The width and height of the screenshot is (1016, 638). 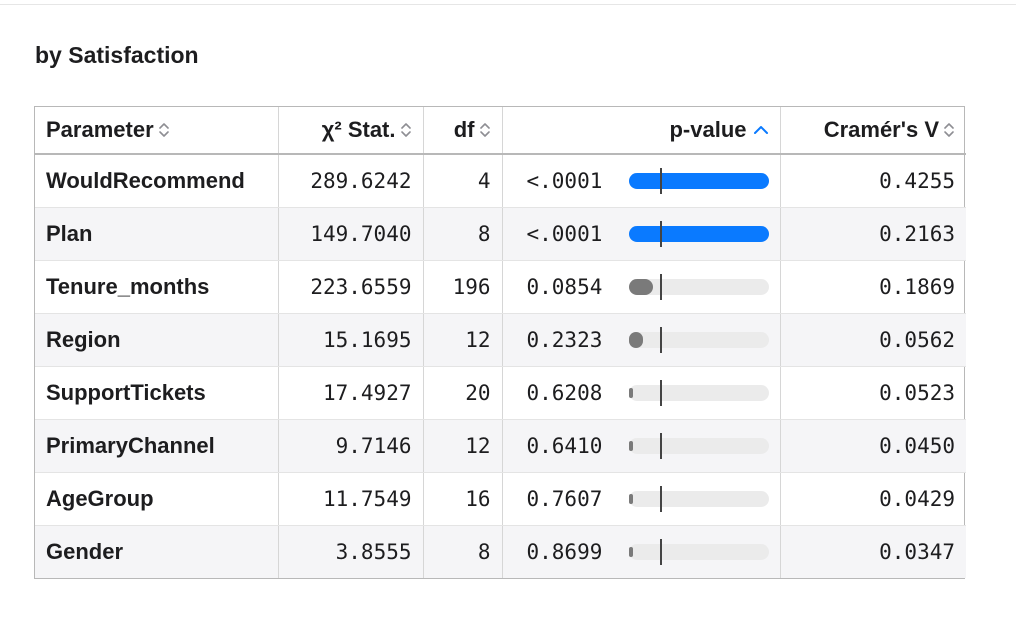 I want to click on column-header-label: df, so click(x=464, y=129).